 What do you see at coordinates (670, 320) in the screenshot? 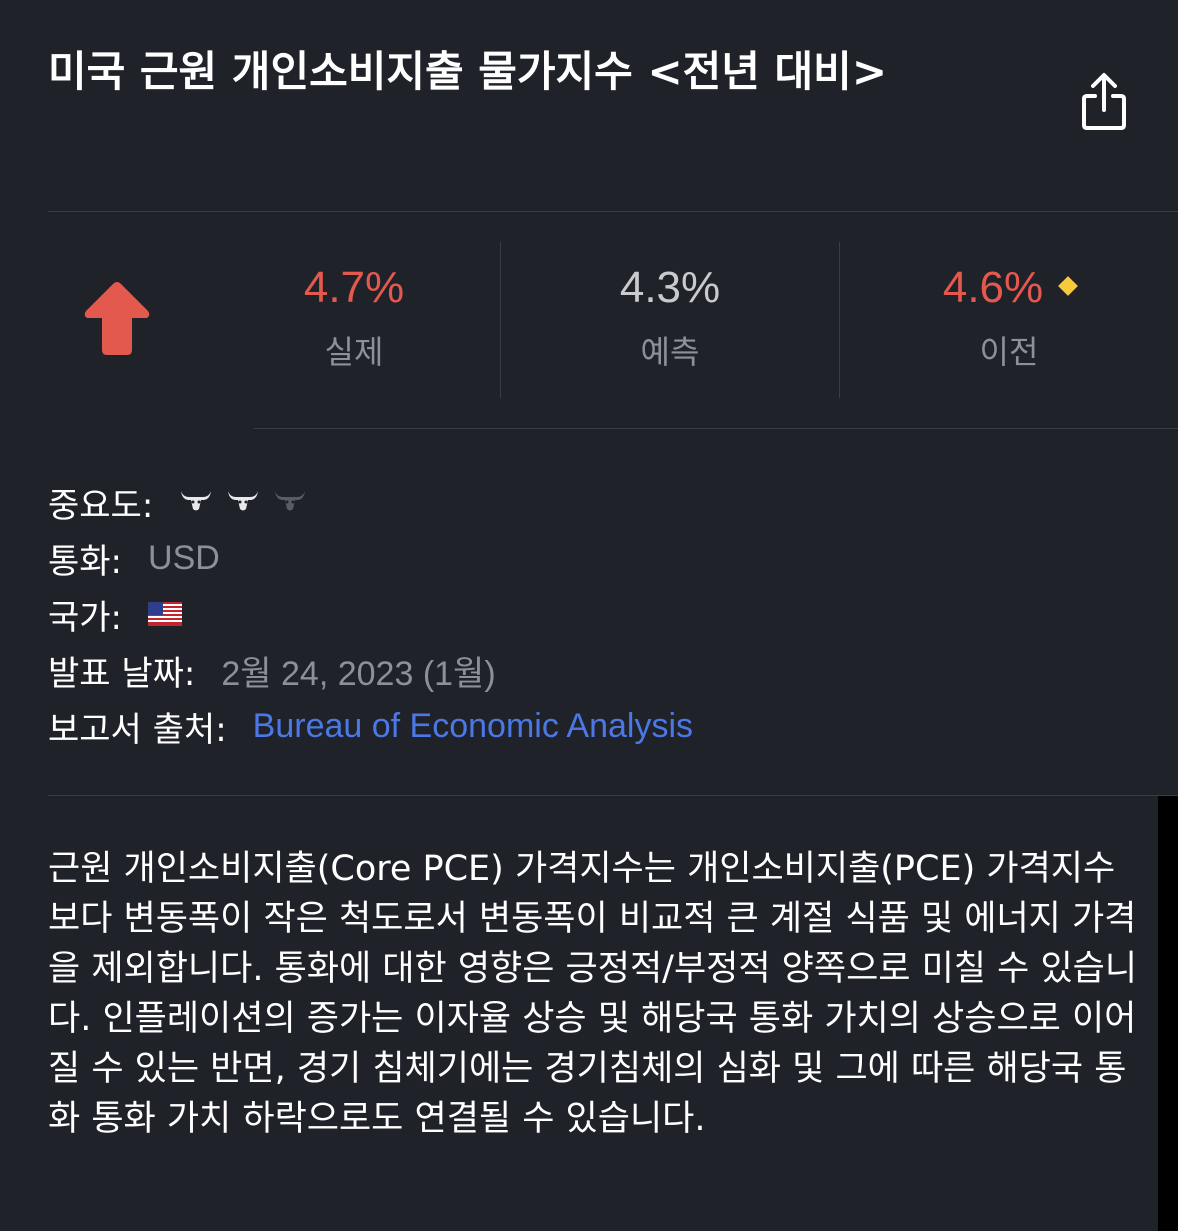
I see `forecast-stat: 4.3% 예측` at bounding box center [670, 320].